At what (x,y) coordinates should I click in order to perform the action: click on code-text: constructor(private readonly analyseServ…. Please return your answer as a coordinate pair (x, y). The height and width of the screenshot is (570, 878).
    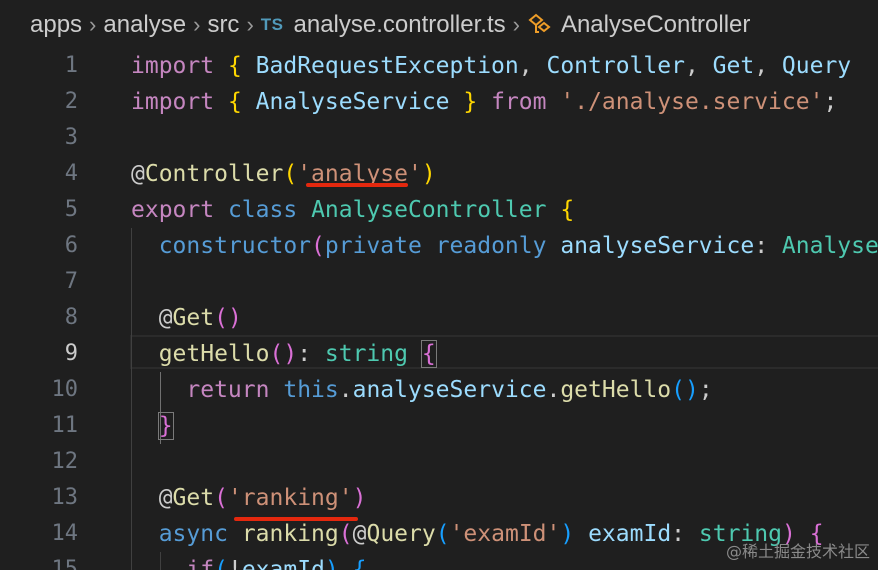
    Looking at the image, I should click on (504, 246).